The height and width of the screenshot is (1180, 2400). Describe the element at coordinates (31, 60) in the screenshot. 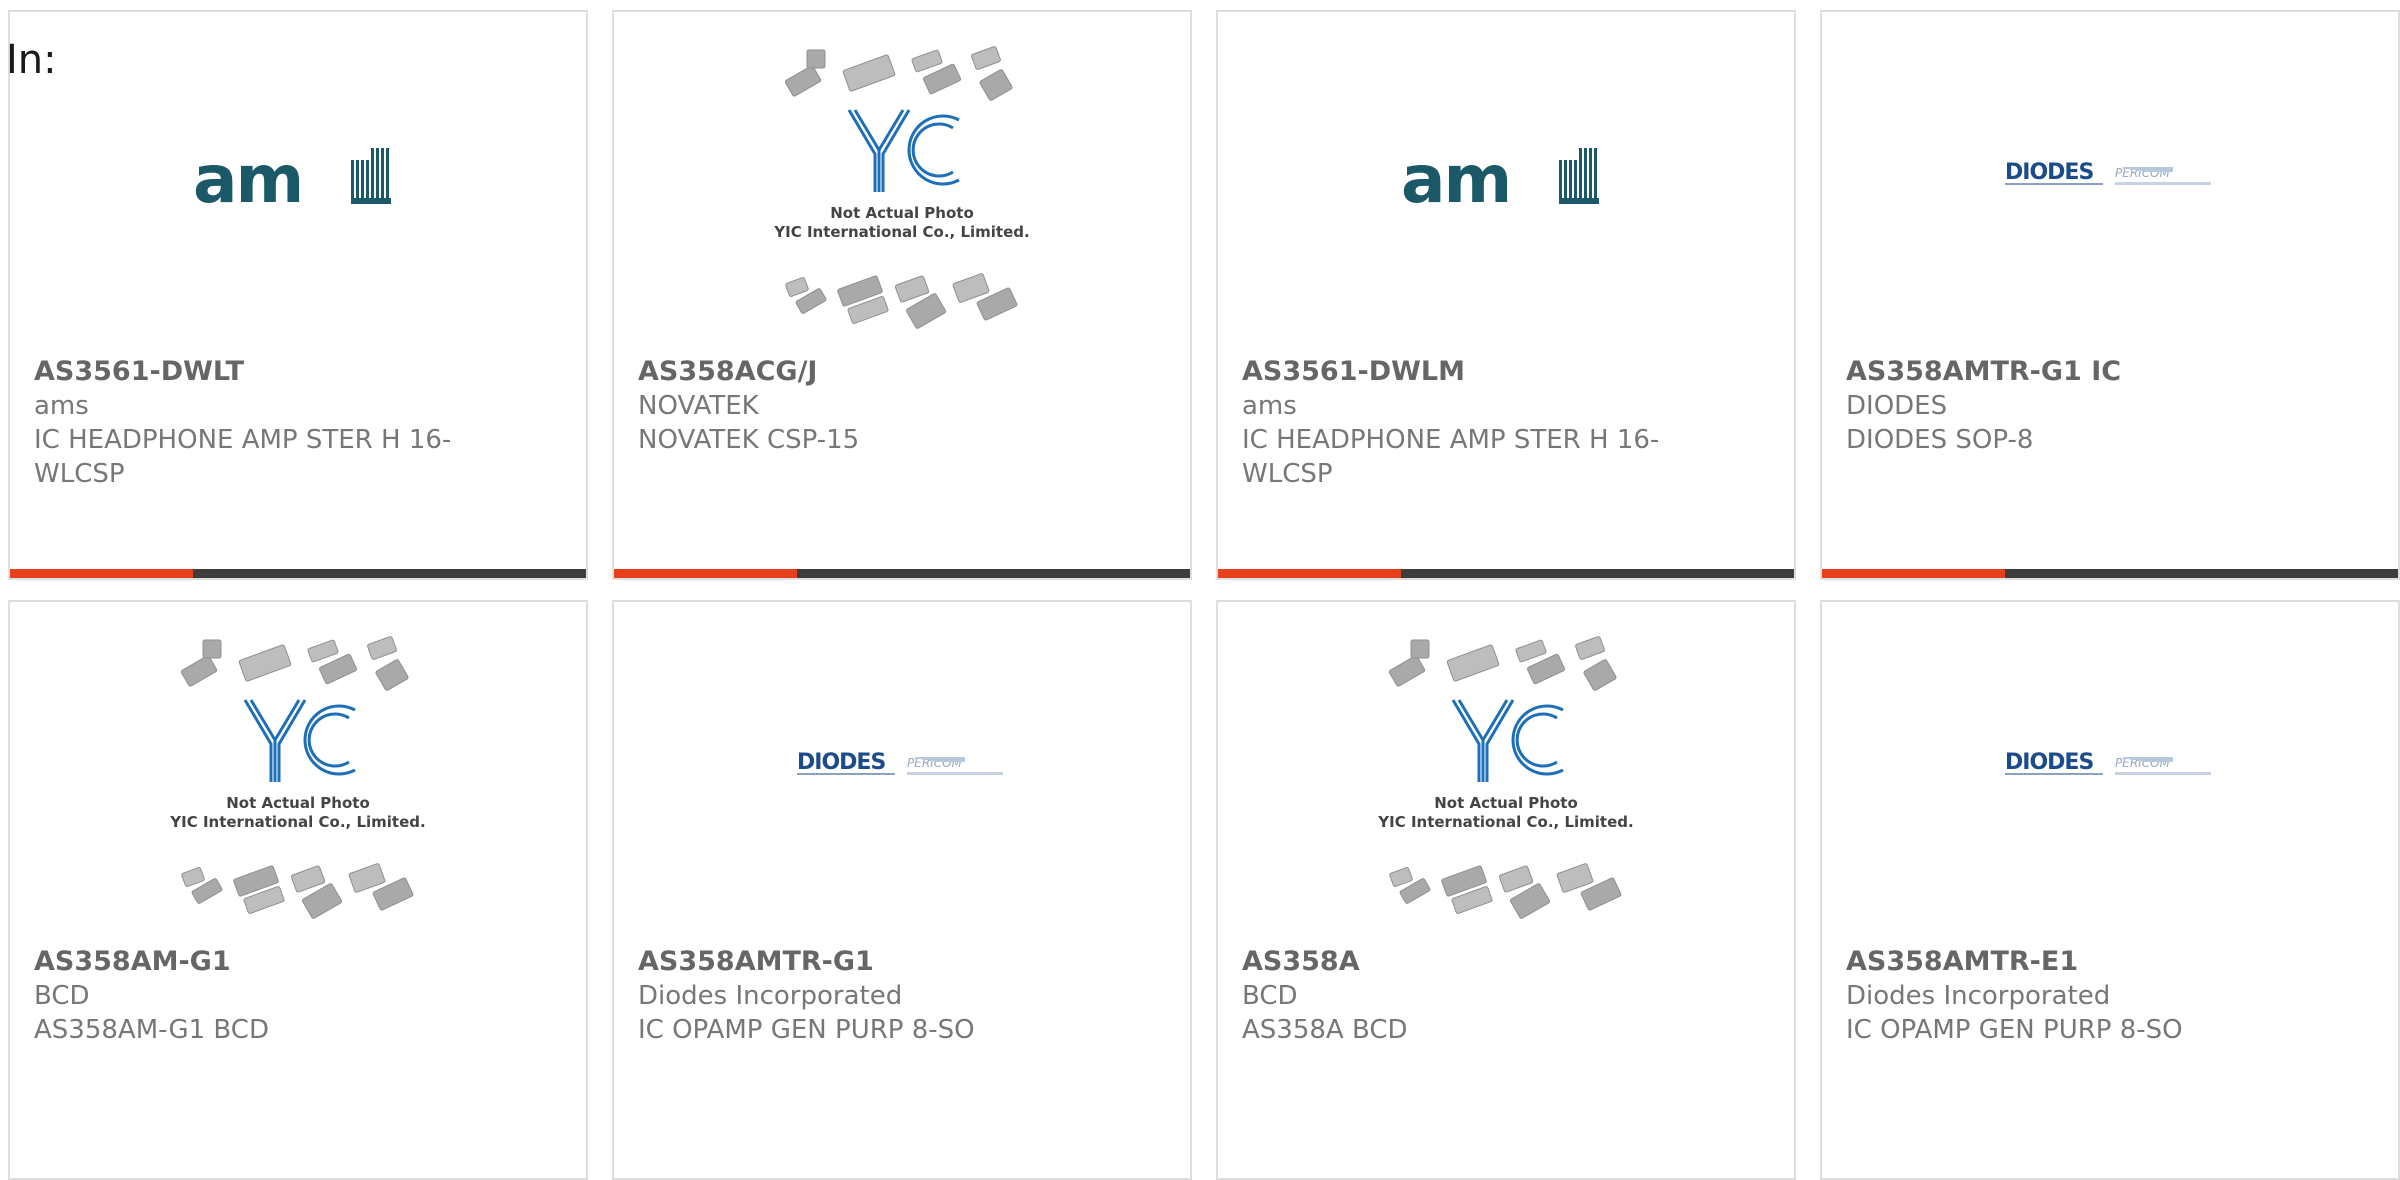

I see `in-label: In:` at that location.